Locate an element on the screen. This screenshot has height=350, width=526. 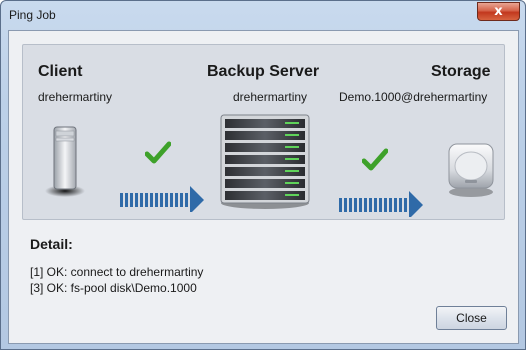
close-button: Close is located at coordinates (471, 318).